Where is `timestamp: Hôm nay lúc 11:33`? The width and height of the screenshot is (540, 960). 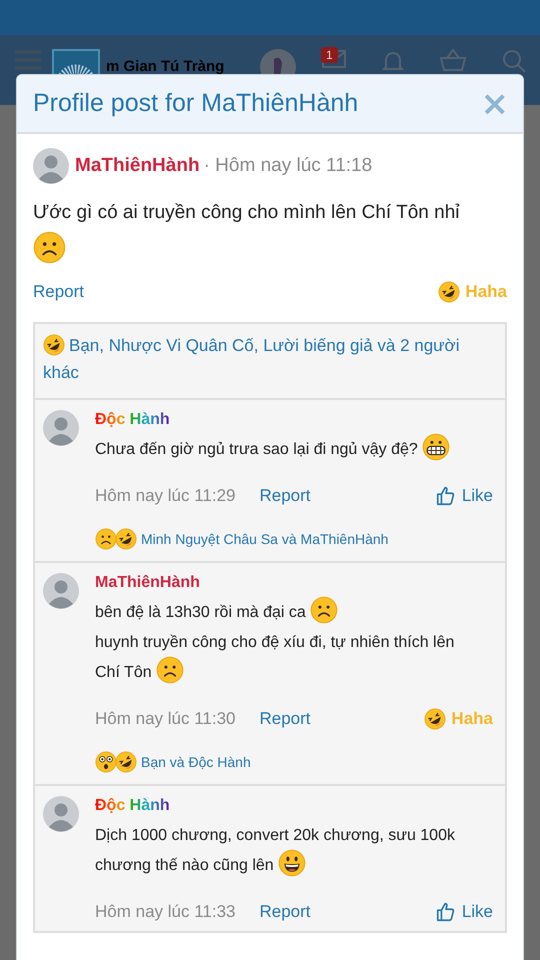 timestamp: Hôm nay lúc 11:33 is located at coordinates (165, 912).